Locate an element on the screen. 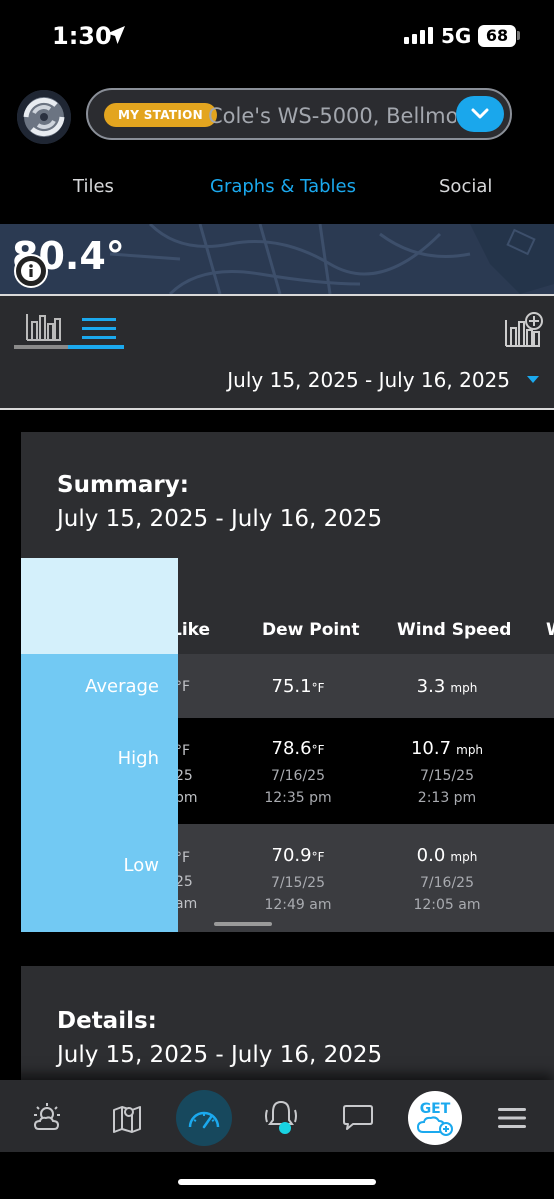  graph-toolbar: July 15, 2025 - July 16, 2025 is located at coordinates (277, 352).